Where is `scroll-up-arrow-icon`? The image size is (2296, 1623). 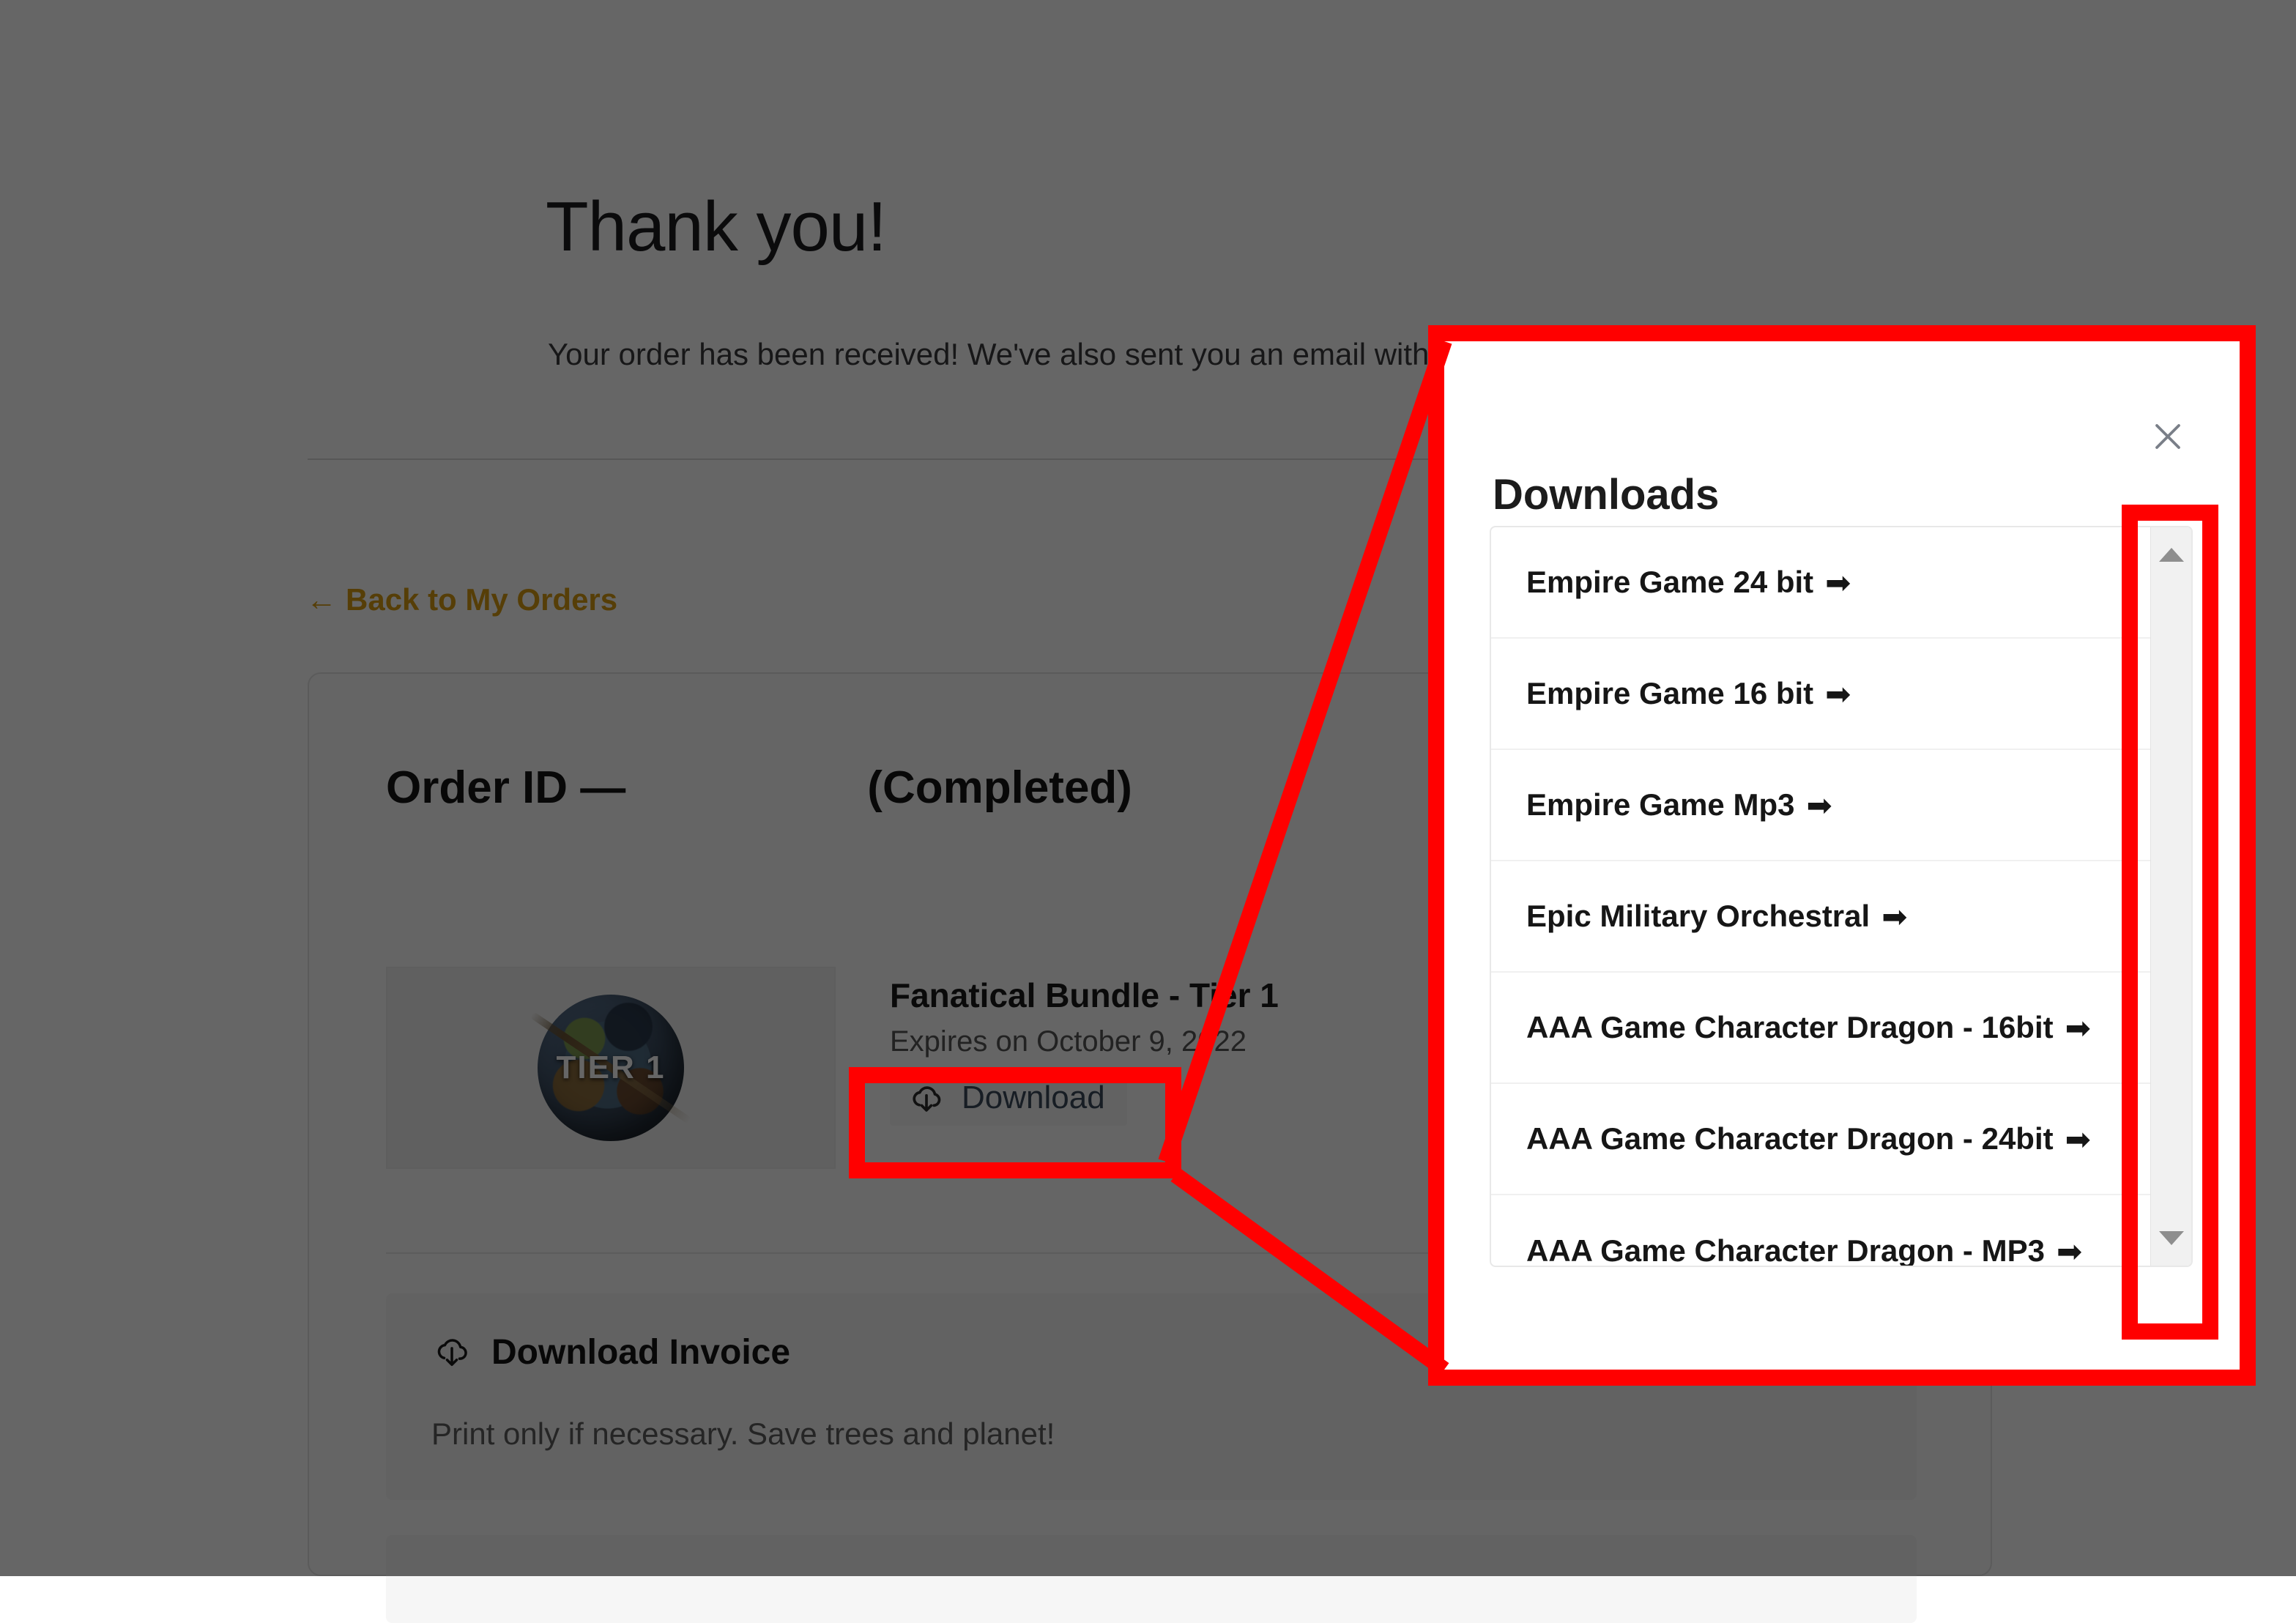
scroll-up-arrow-icon is located at coordinates (2171, 555).